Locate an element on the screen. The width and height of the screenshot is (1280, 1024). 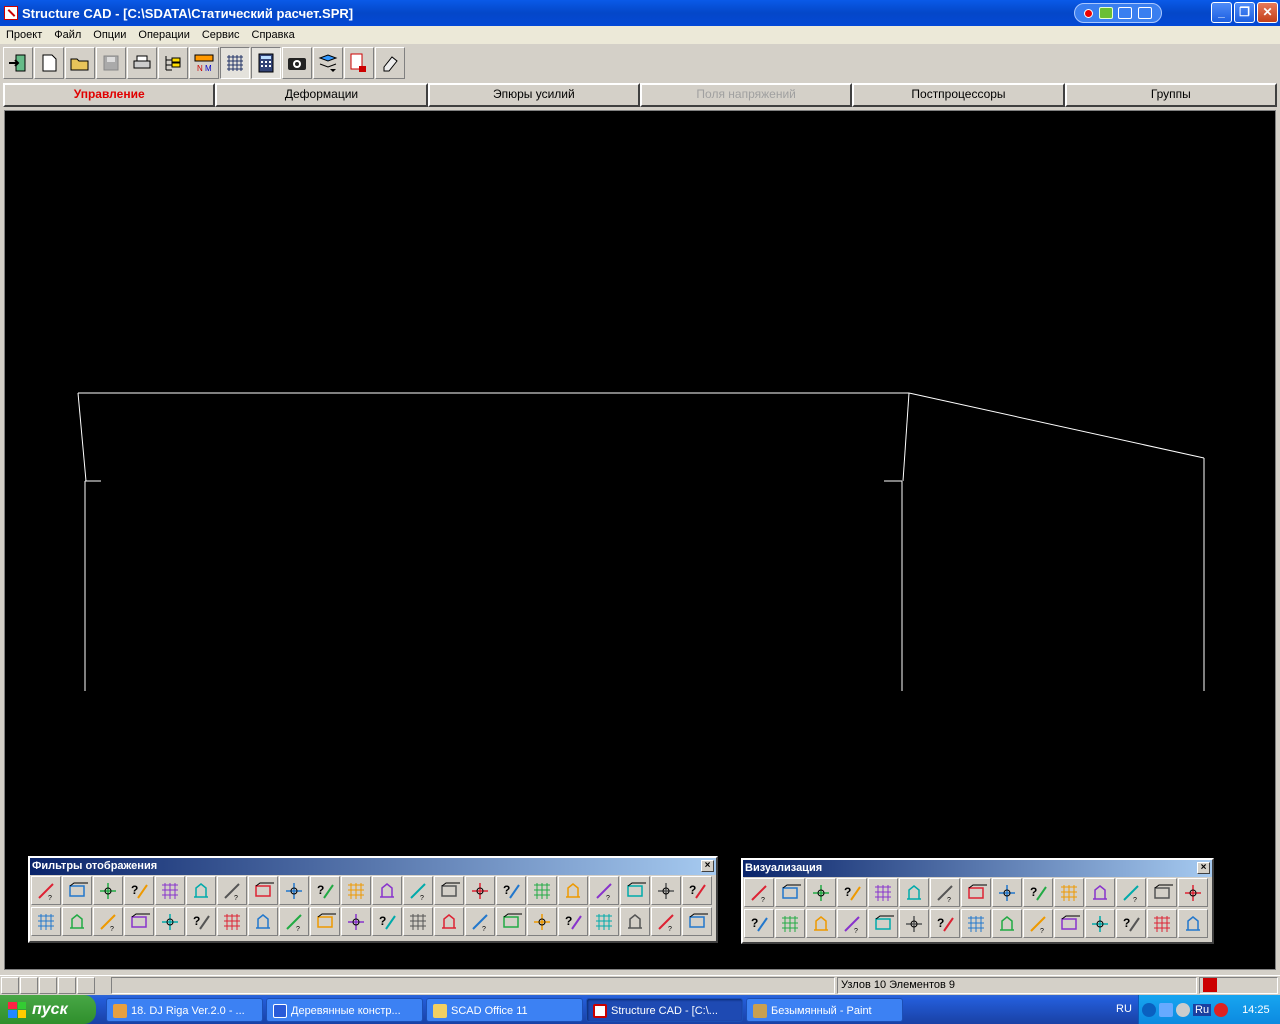
filter-button-34: ? is located at coordinates (387, 921).